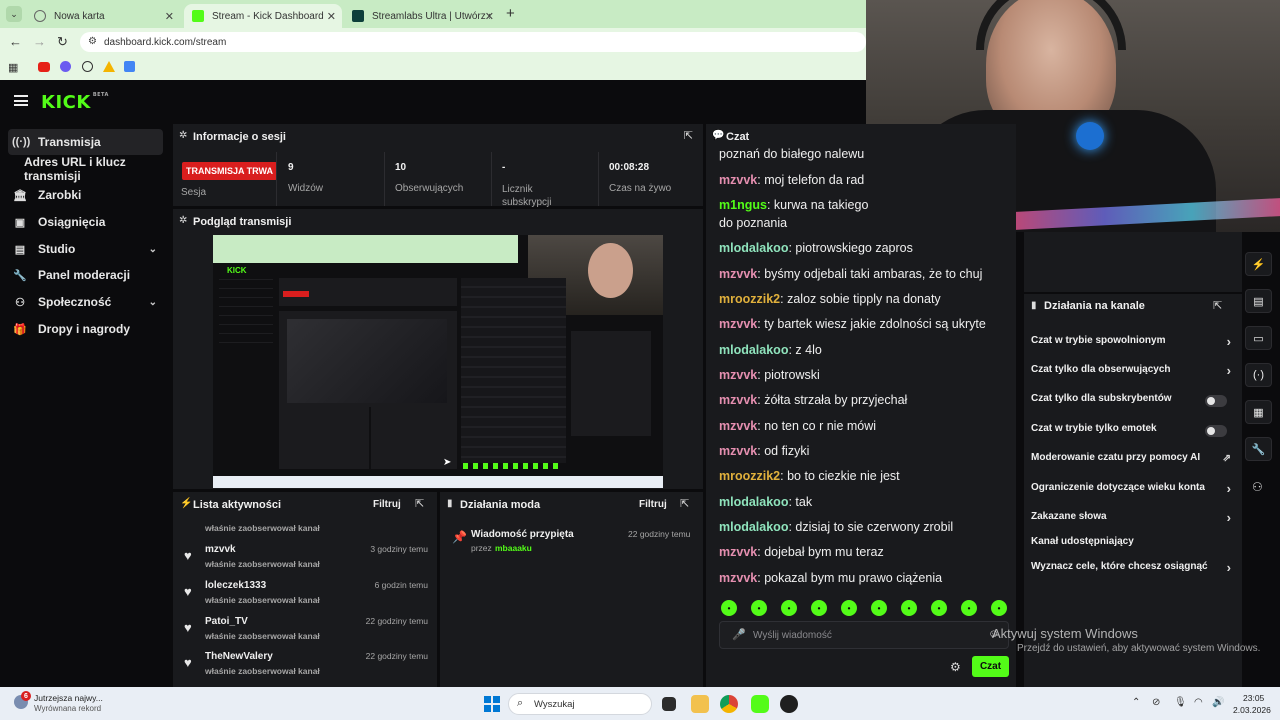 The image size is (1280, 720). What do you see at coordinates (239, 656) in the screenshot?
I see `activity-user: TheNewValery` at bounding box center [239, 656].